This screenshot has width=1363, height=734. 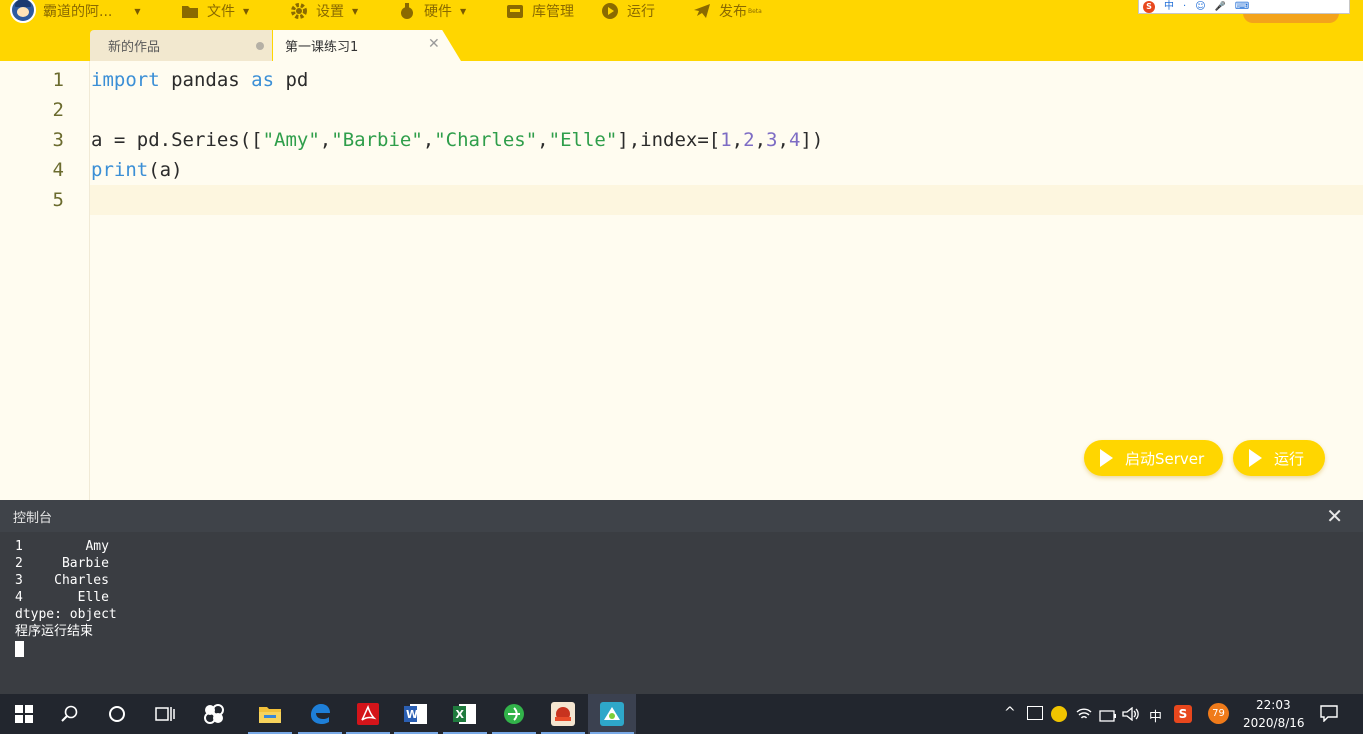 What do you see at coordinates (755, 11) in the screenshot?
I see `beta-badge: Beta` at bounding box center [755, 11].